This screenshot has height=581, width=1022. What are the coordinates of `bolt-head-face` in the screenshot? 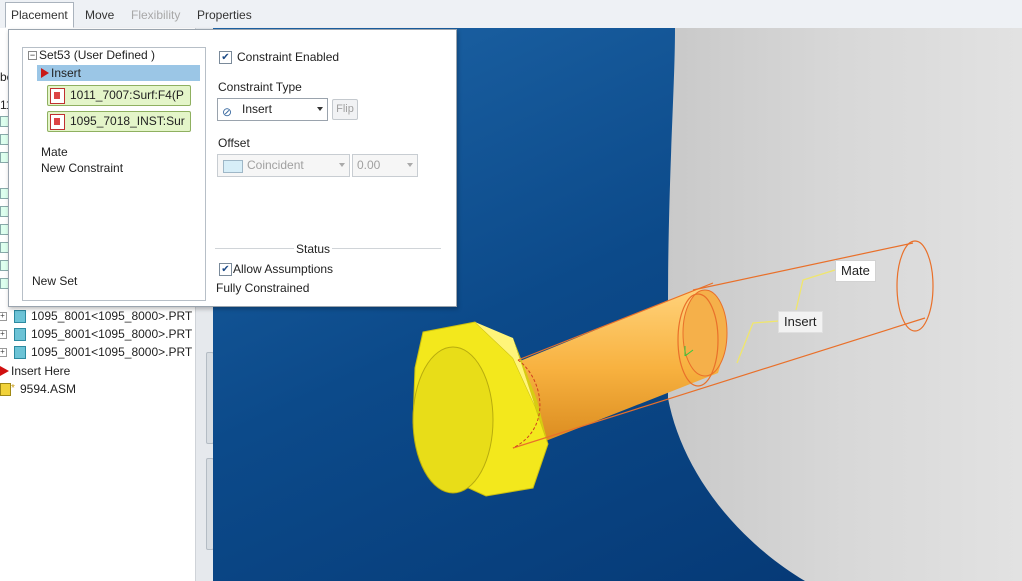 It's located at (453, 420).